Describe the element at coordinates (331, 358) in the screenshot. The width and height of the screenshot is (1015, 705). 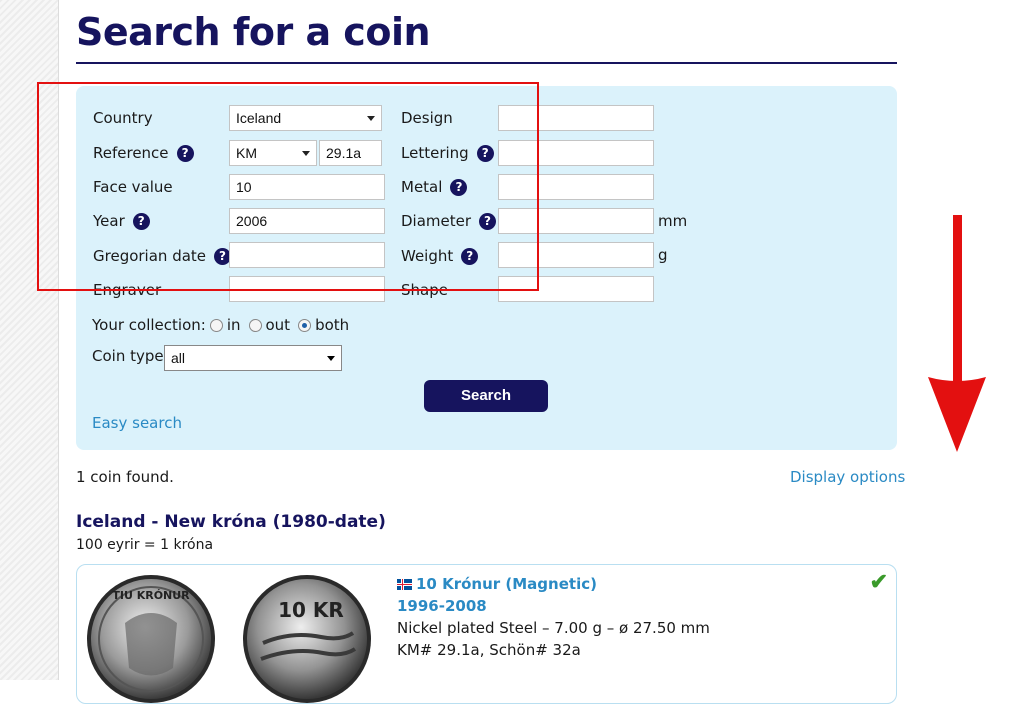
I see `chevron-down-icon` at that location.